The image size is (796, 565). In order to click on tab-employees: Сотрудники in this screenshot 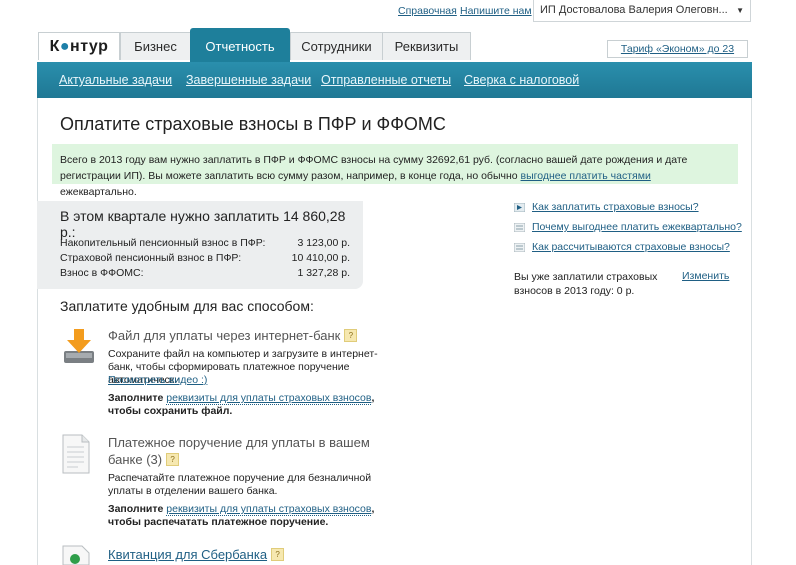, I will do `click(336, 46)`.